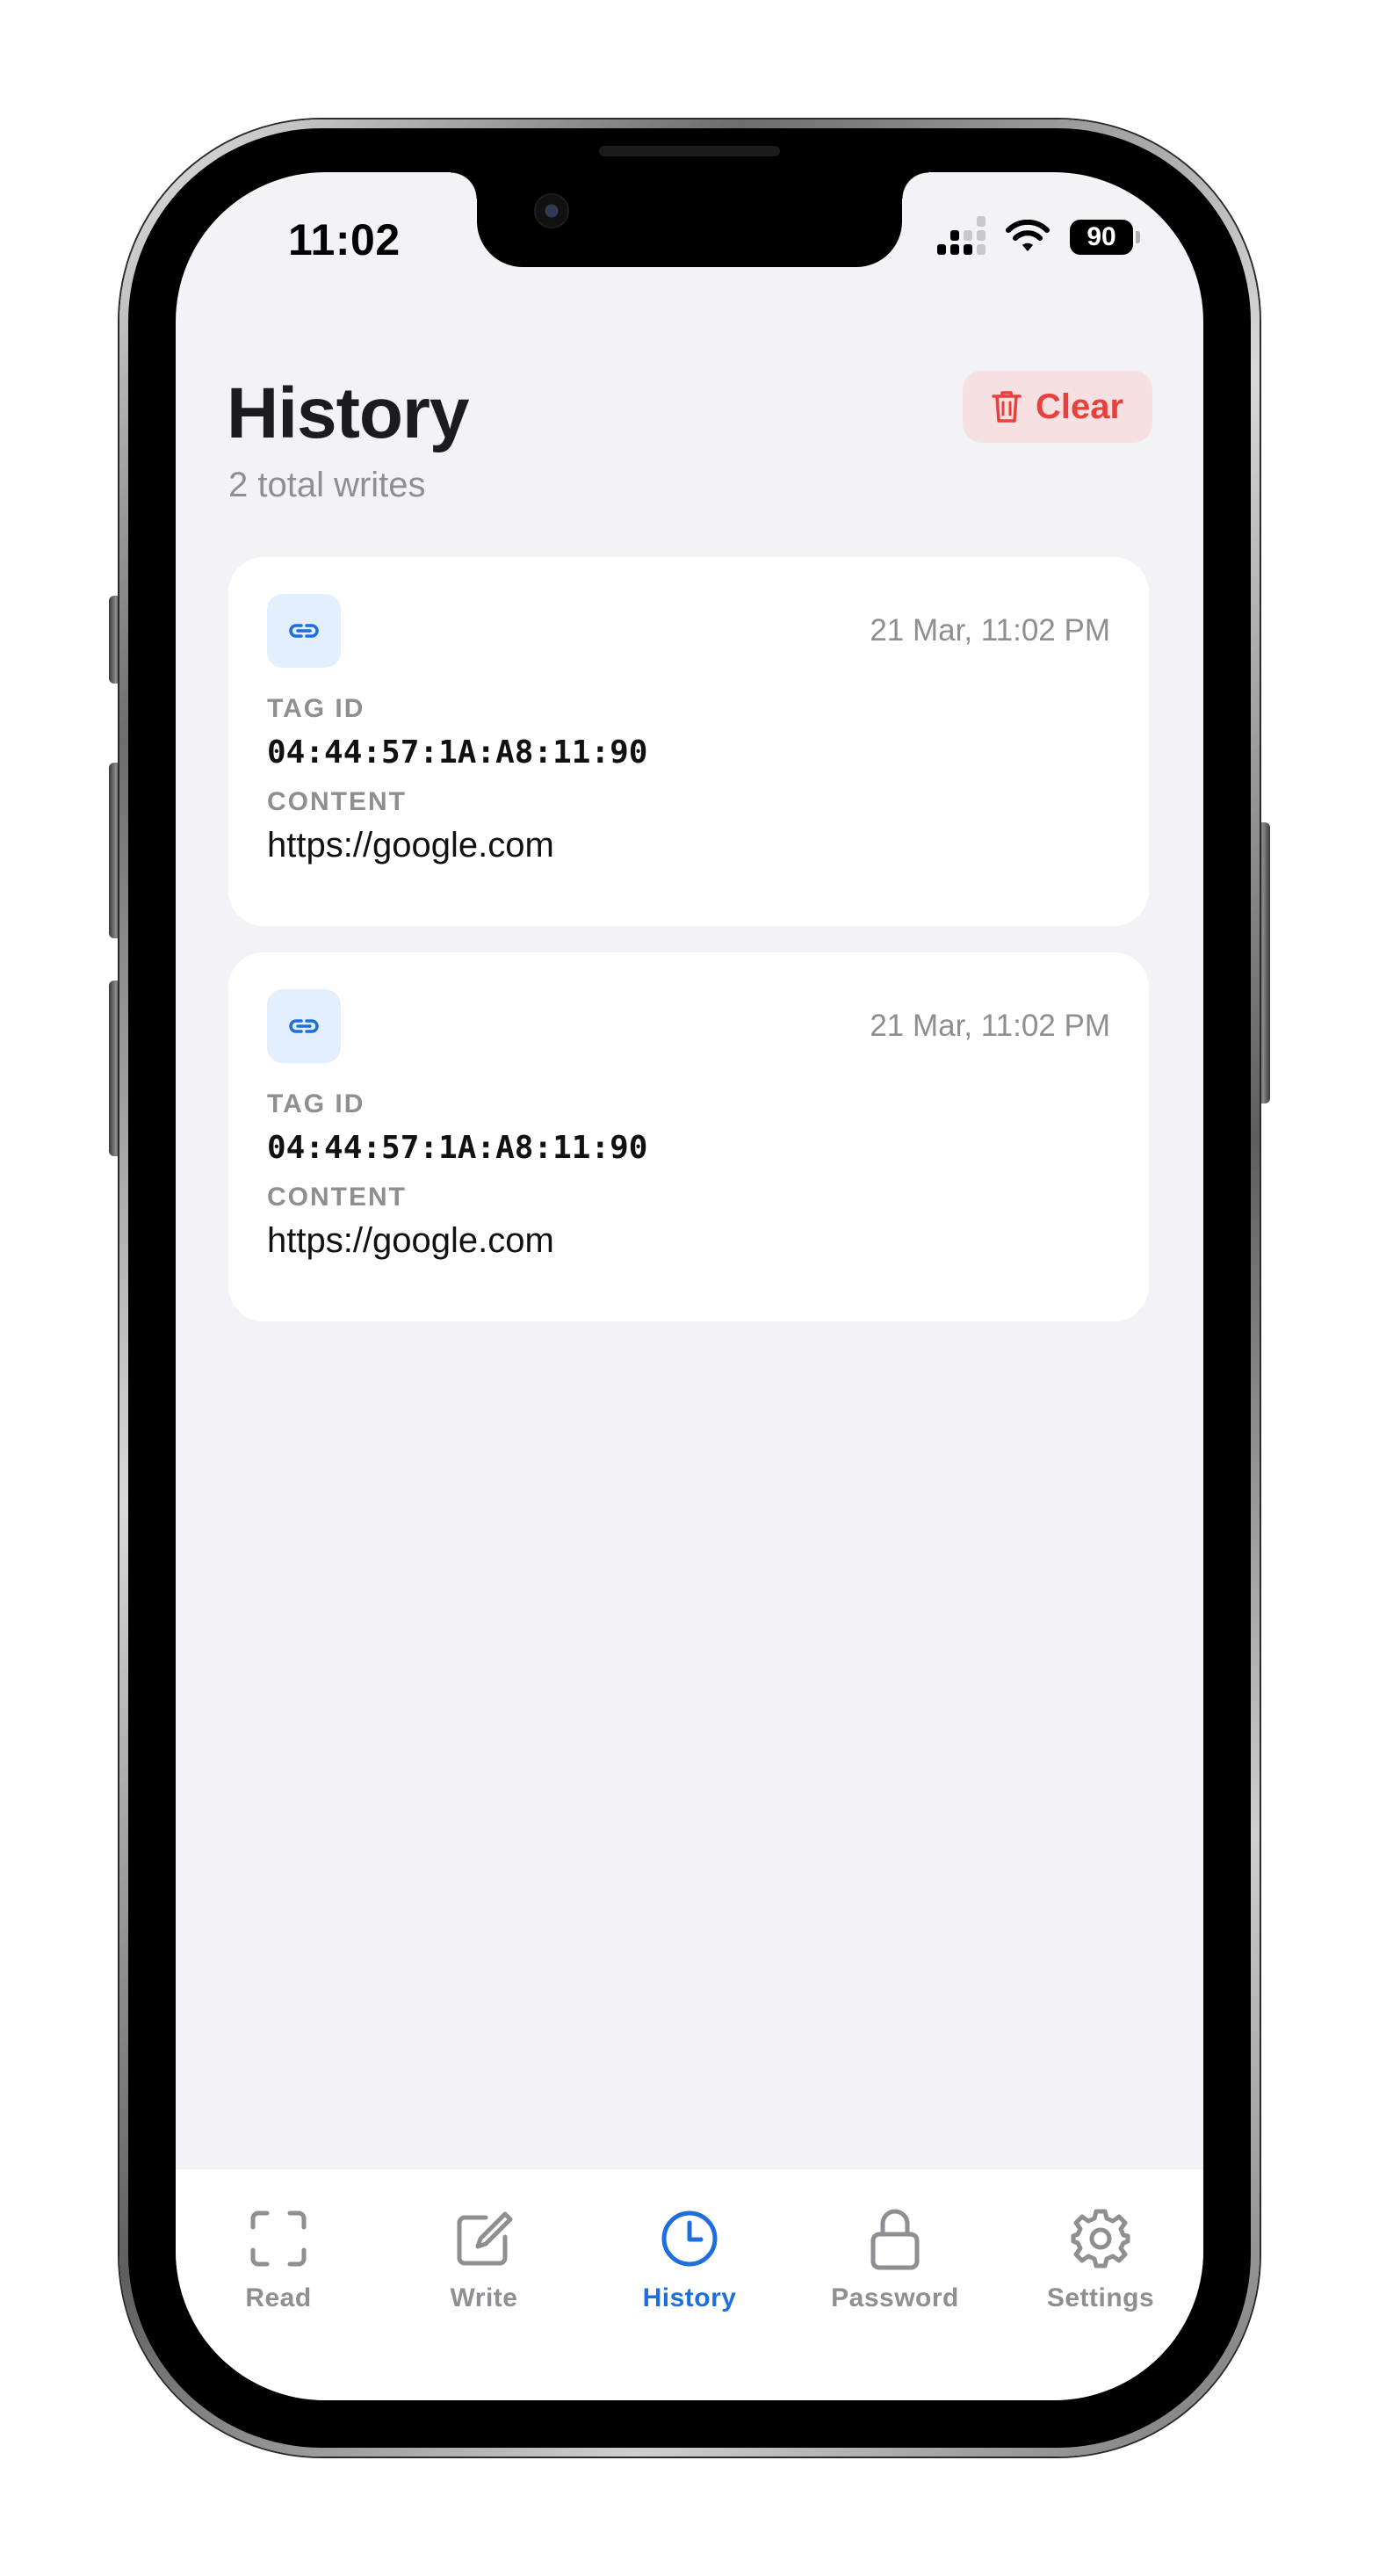  Describe the element at coordinates (961, 235) in the screenshot. I see `cellular-signal-icon` at that location.